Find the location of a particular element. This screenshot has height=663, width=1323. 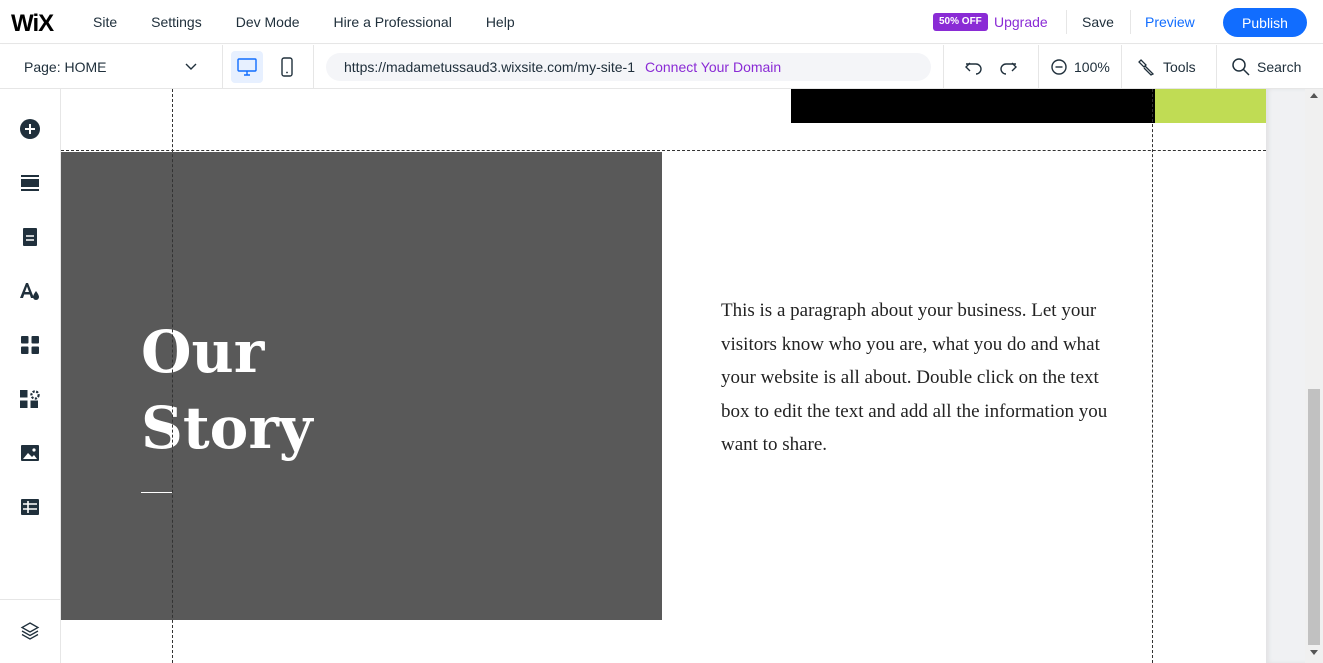

gridline-left is located at coordinates (172, 376).